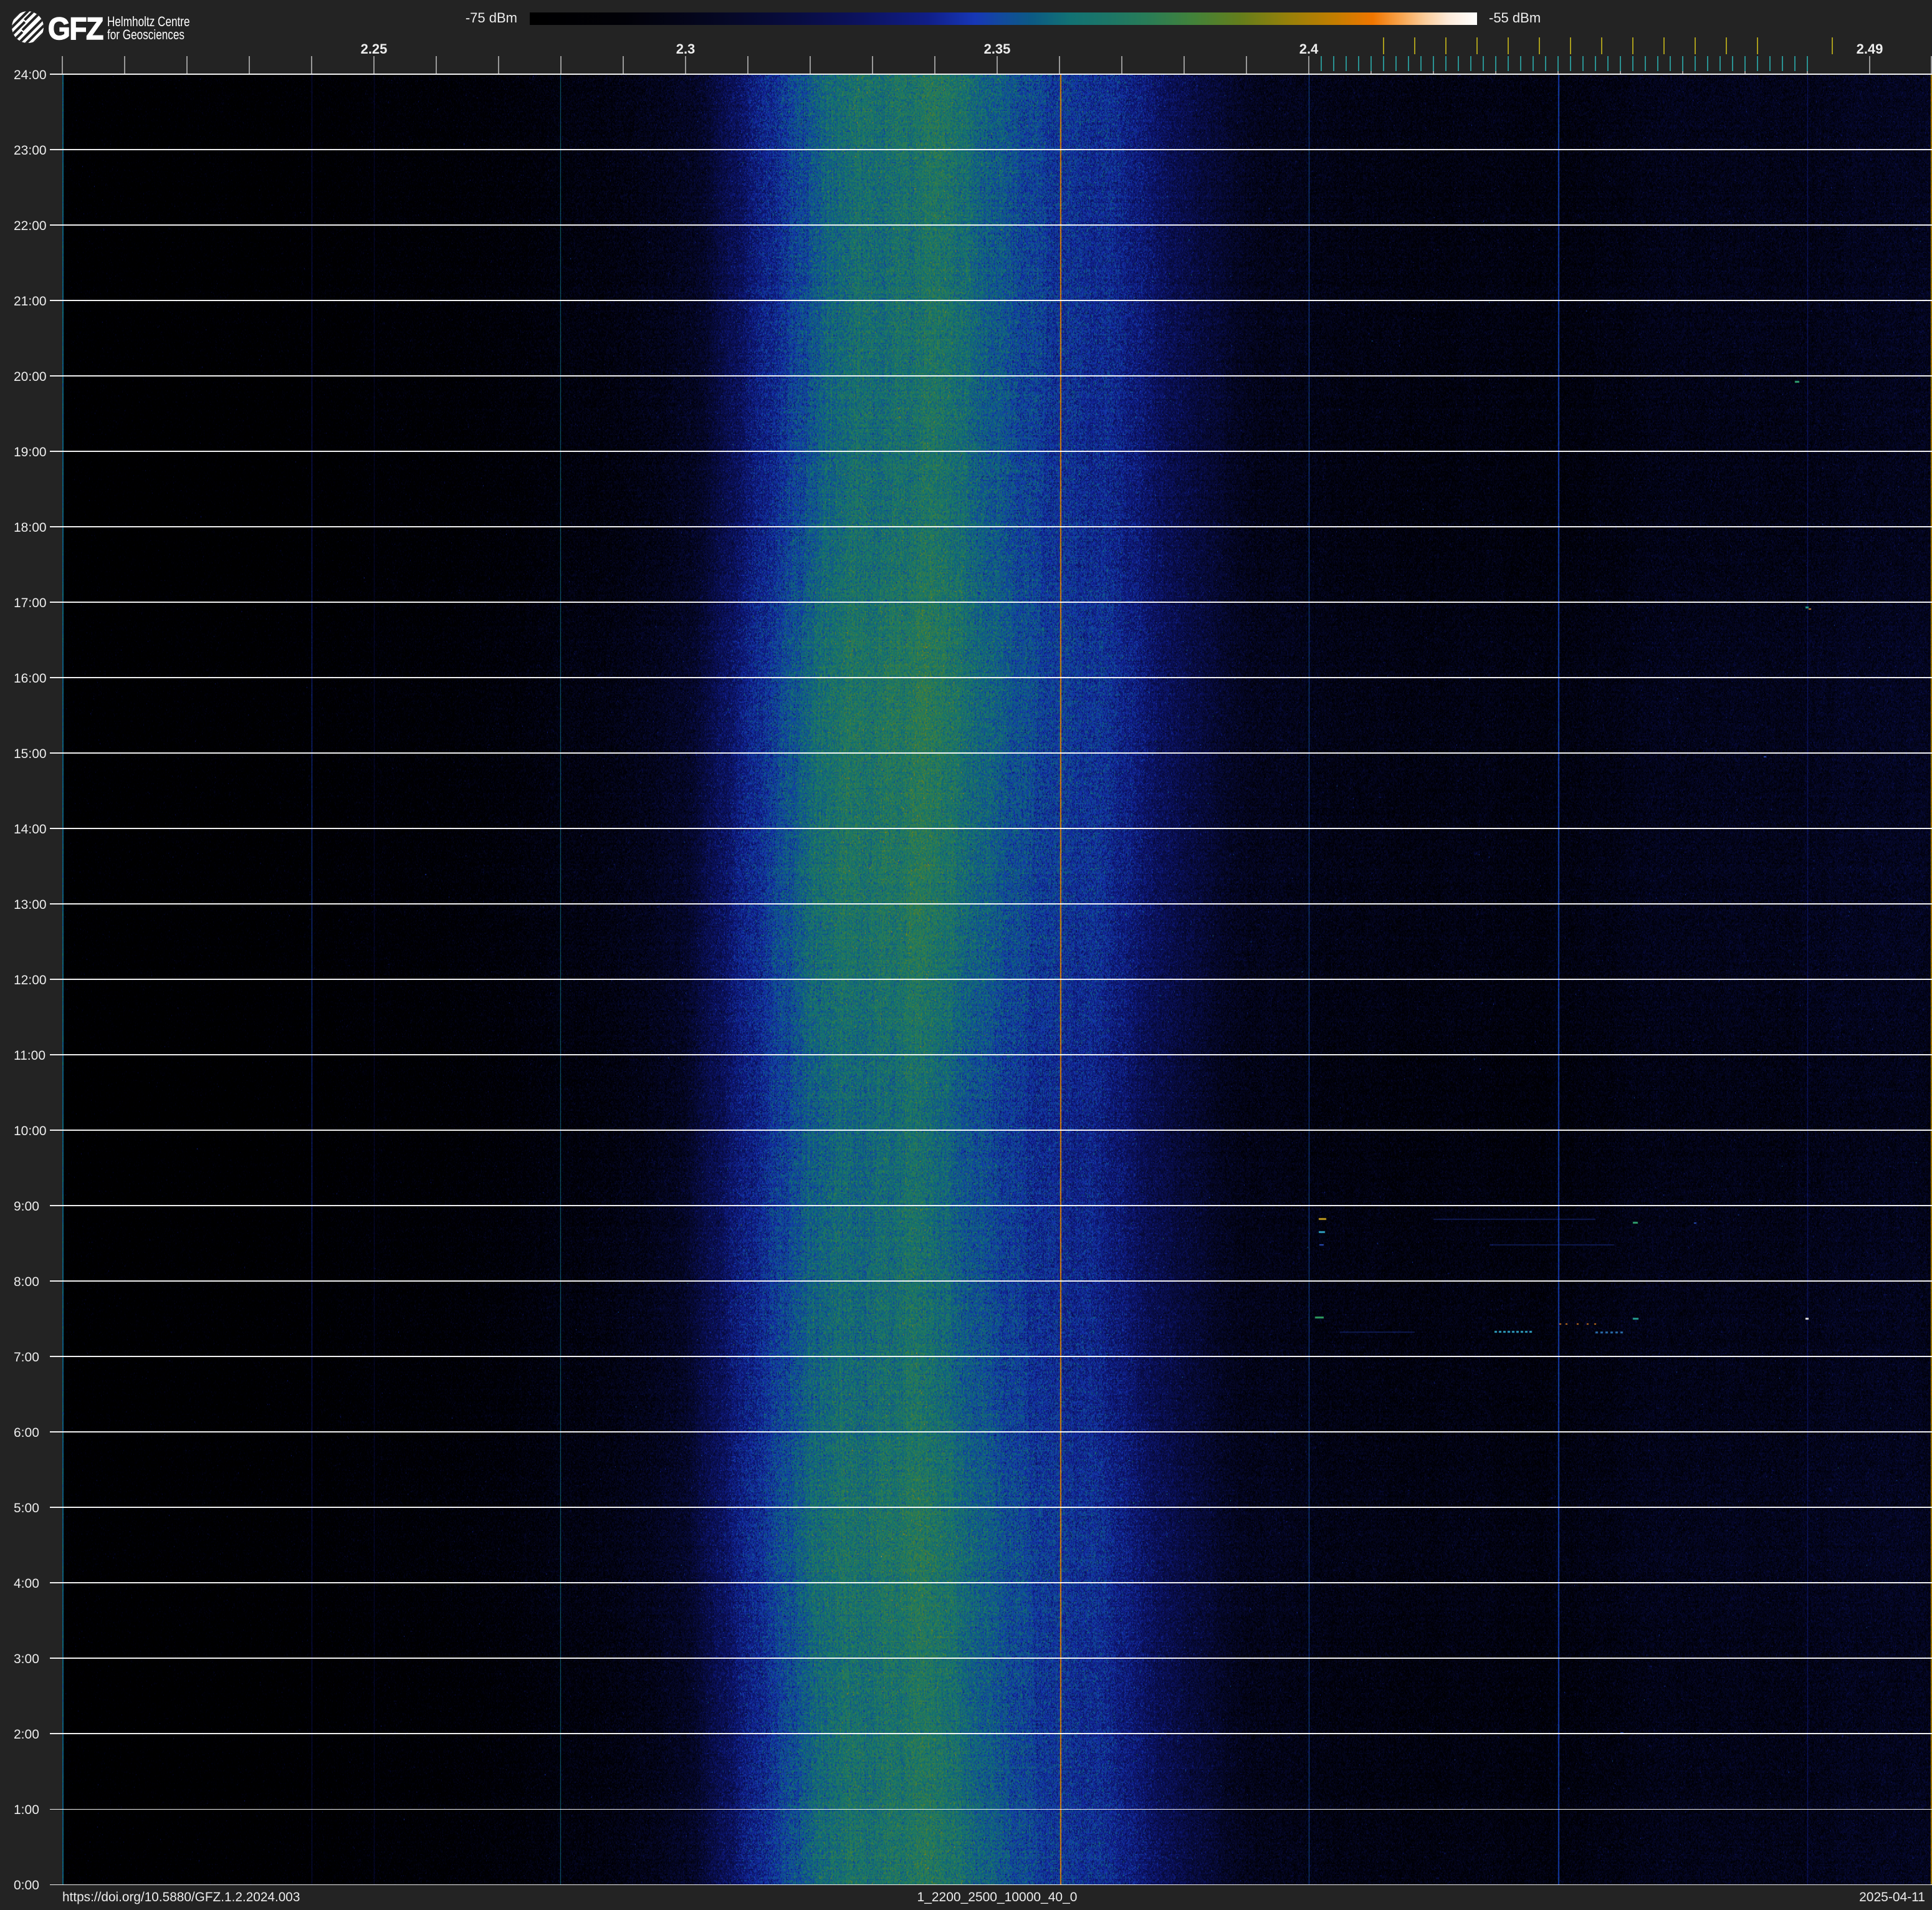 This screenshot has width=1932, height=1910. What do you see at coordinates (75, 28) in the screenshot?
I see `svg-text: GFZ` at bounding box center [75, 28].